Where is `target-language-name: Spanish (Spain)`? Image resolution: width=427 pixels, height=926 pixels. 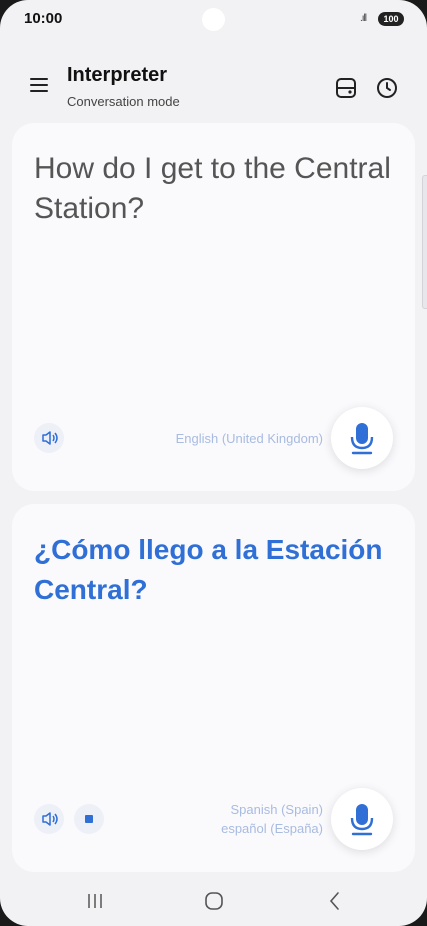
target-language-name: Spanish (Spain) is located at coordinates (277, 809).